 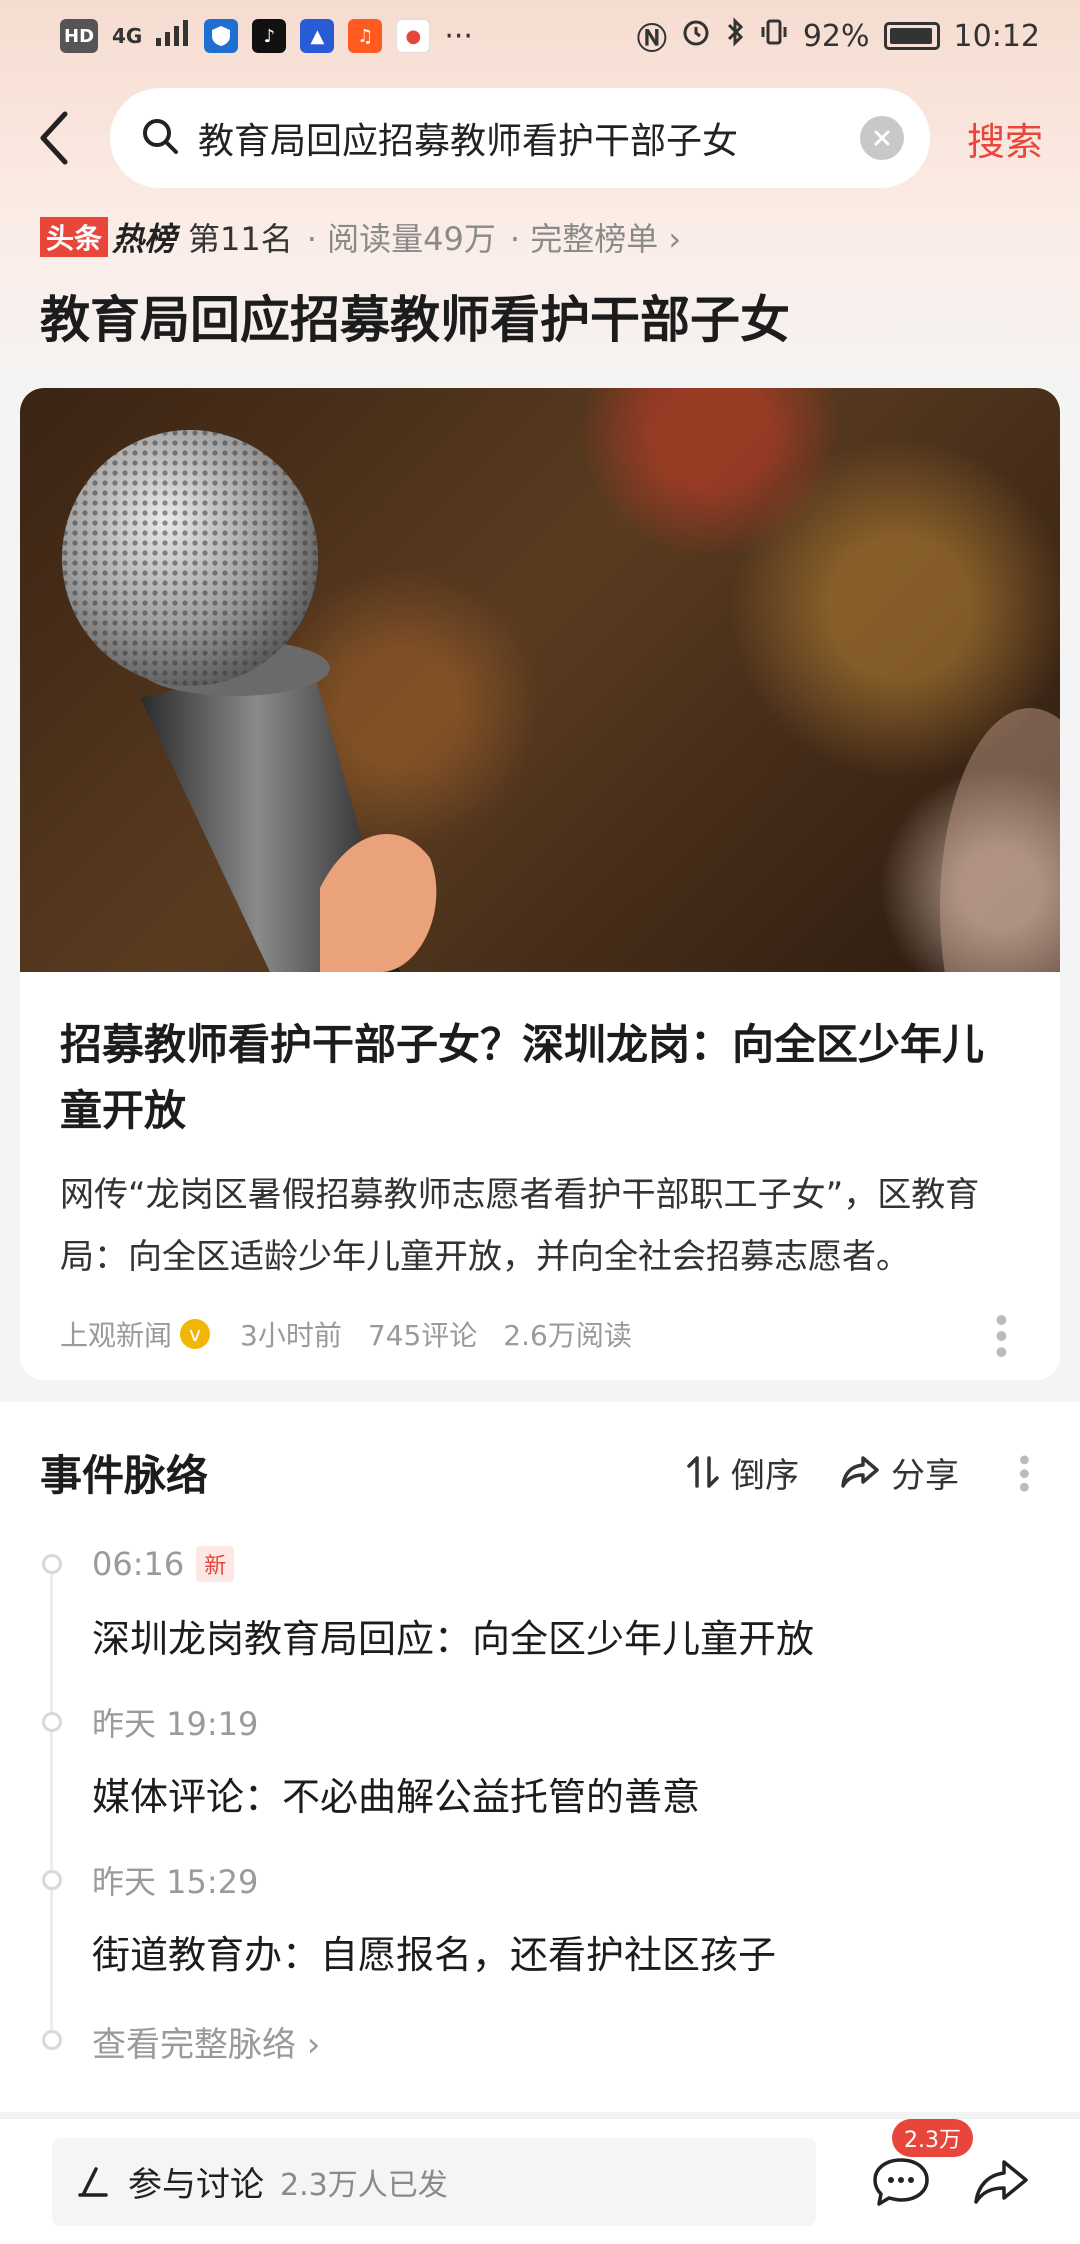 What do you see at coordinates (901, 2181) in the screenshot?
I see `comment-icon` at bounding box center [901, 2181].